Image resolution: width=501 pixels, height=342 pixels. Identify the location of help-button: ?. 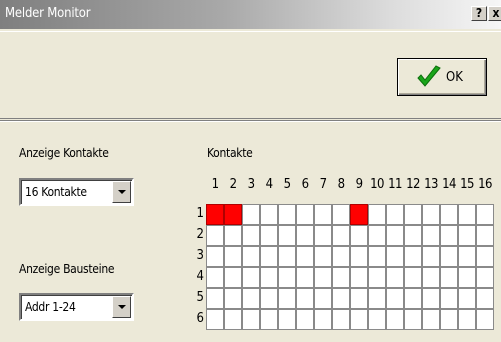
(479, 13).